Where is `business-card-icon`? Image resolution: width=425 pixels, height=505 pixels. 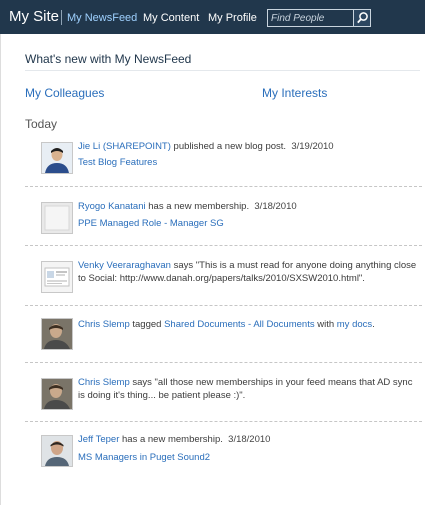
business-card-icon is located at coordinates (57, 277).